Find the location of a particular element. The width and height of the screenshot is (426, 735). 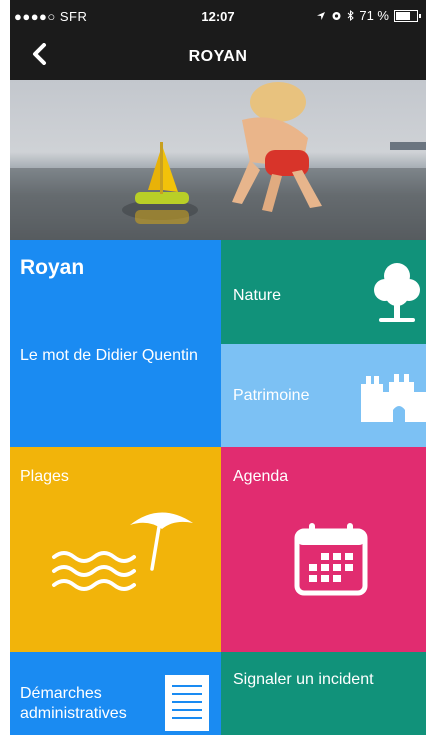

tile-signaler: Signaler un incident is located at coordinates (323, 693).